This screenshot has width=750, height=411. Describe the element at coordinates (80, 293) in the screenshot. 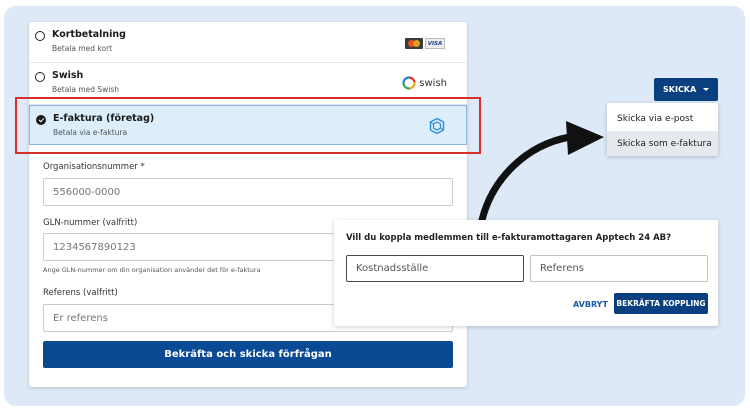

I see `reference-label: Referens (valfritt)` at that location.